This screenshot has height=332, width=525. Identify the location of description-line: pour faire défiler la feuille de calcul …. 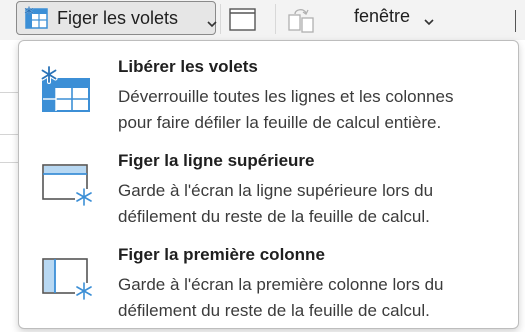
(280, 122).